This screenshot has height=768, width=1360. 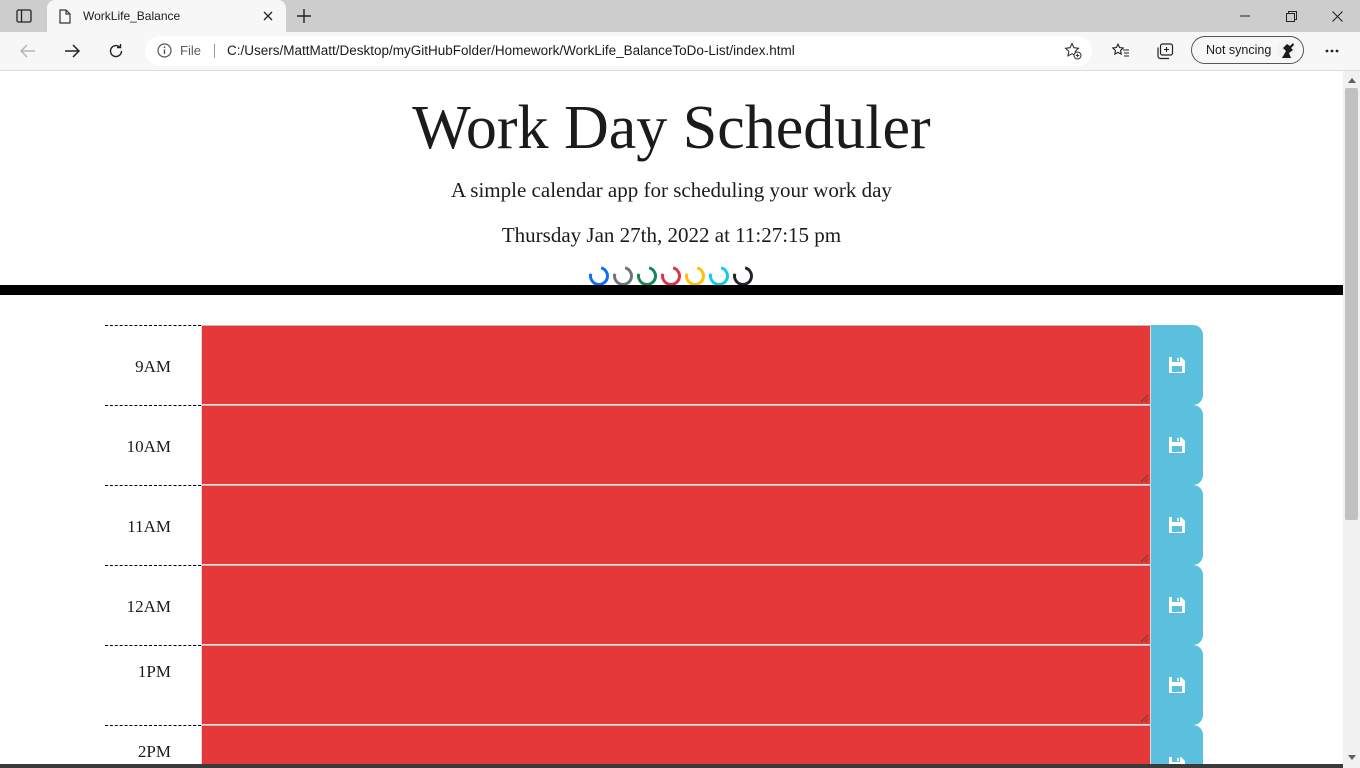 What do you see at coordinates (149, 526) in the screenshot?
I see `hour-label: 11AM` at bounding box center [149, 526].